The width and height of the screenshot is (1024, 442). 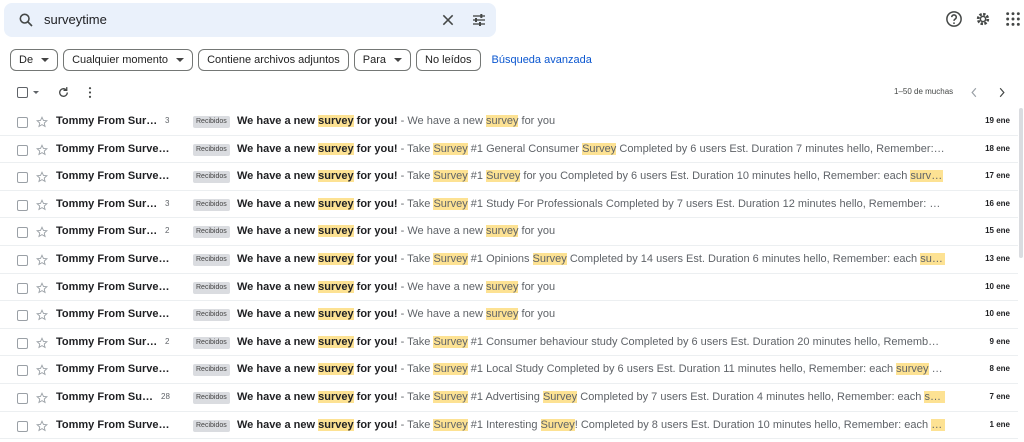 What do you see at coordinates (63, 92) in the screenshot?
I see `refresh-icon` at bounding box center [63, 92].